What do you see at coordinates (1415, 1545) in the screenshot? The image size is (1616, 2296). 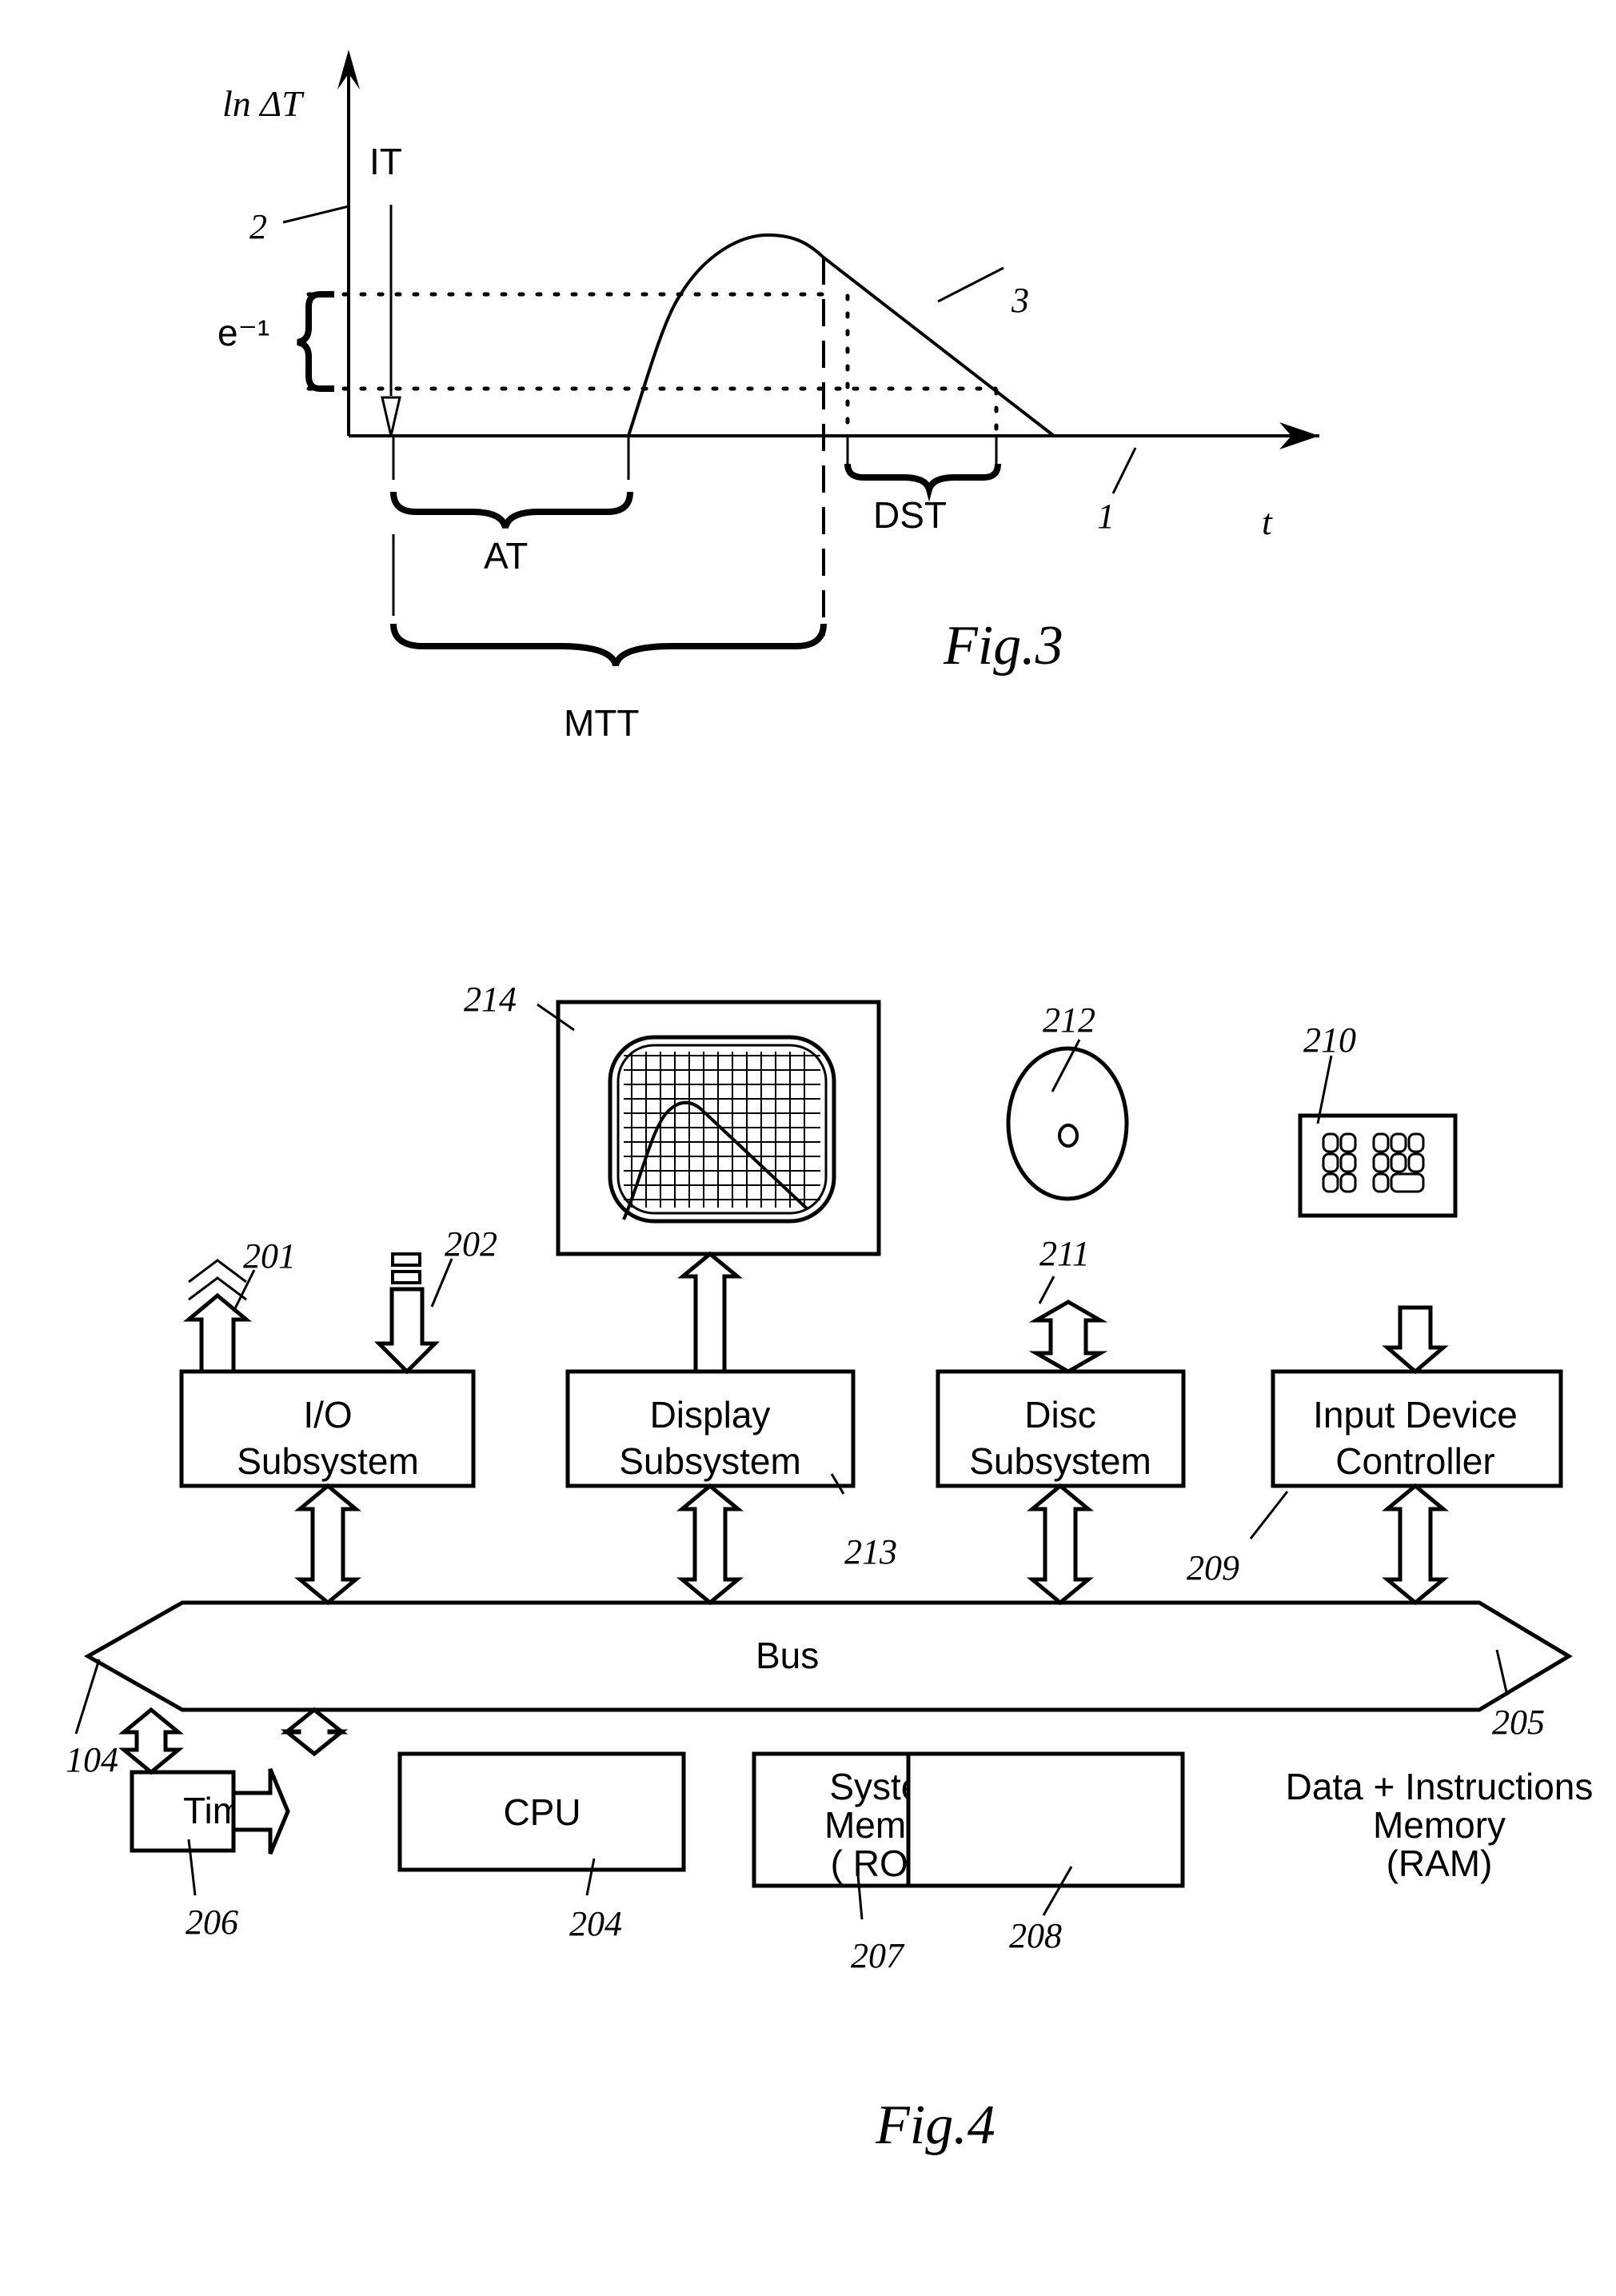 I see `input-bus-double-arrow` at bounding box center [1415, 1545].